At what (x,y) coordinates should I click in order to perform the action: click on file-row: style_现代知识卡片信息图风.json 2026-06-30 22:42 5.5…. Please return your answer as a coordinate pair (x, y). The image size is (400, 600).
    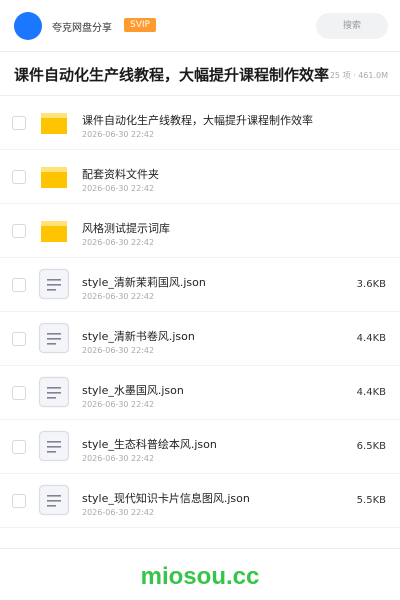
    Looking at the image, I should click on (200, 501).